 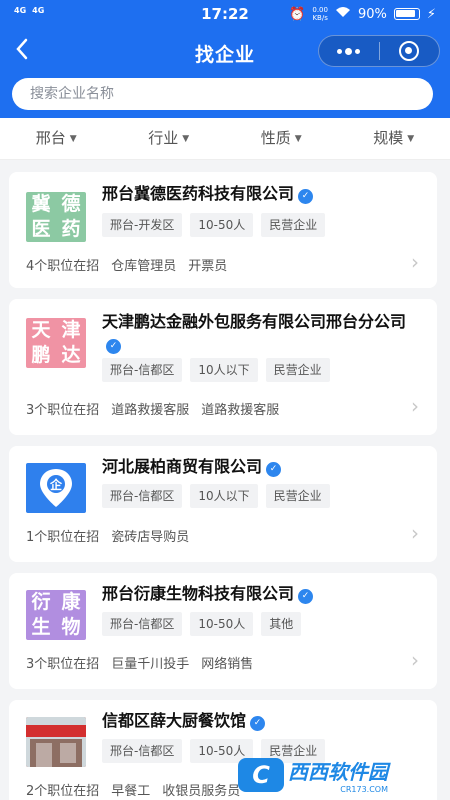 I want to click on filter-location-label: 邢台, so click(x=50, y=138).